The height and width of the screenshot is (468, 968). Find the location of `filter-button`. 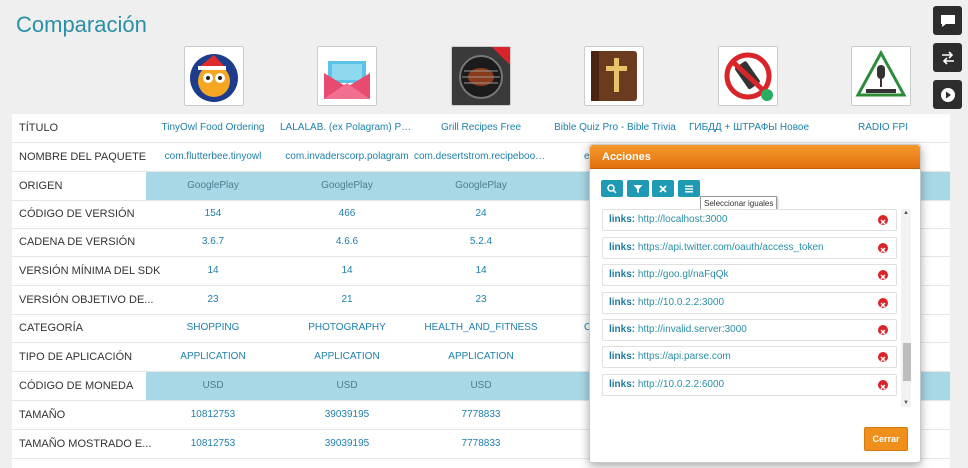

filter-button is located at coordinates (638, 188).